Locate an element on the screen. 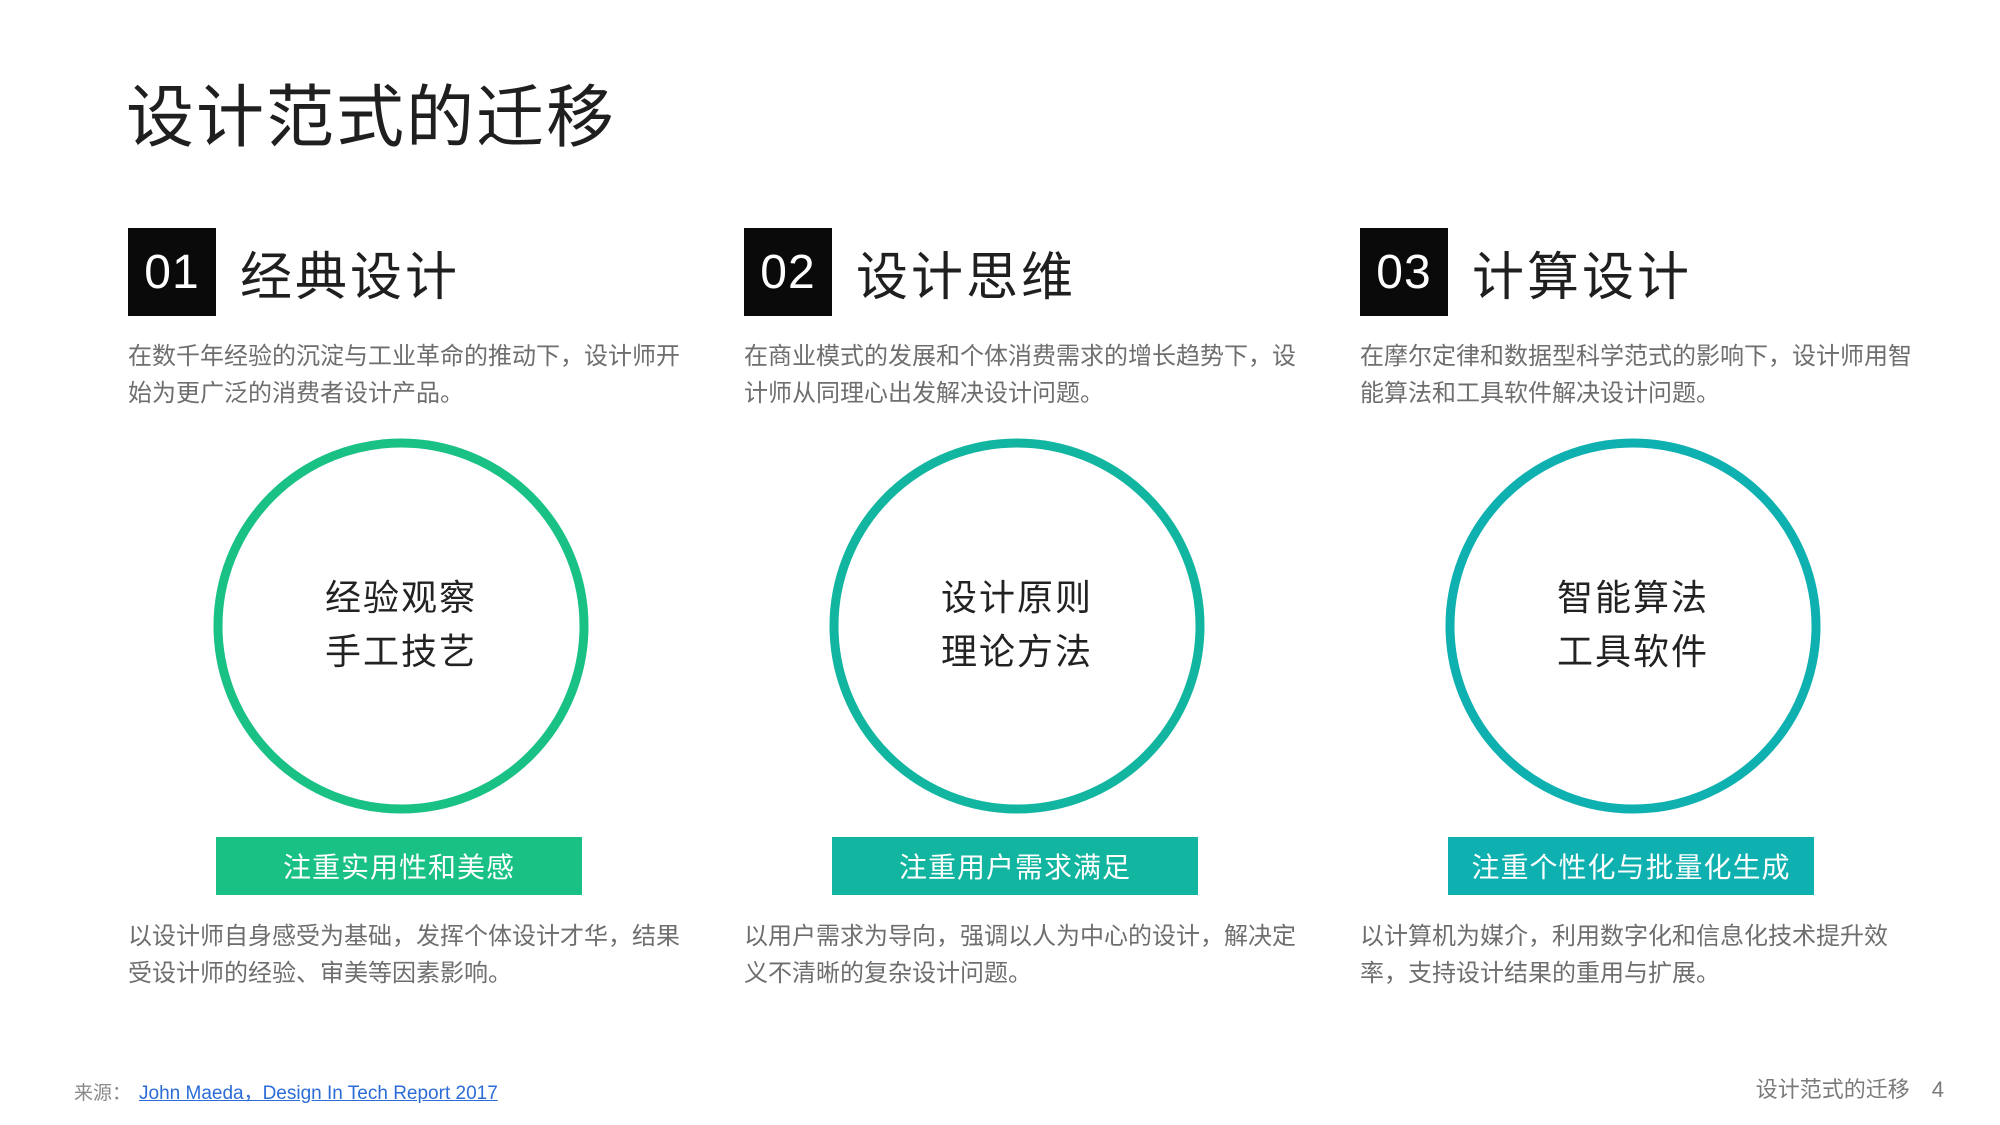  circle-text: 智能算法 工具软件 is located at coordinates (1633, 626).